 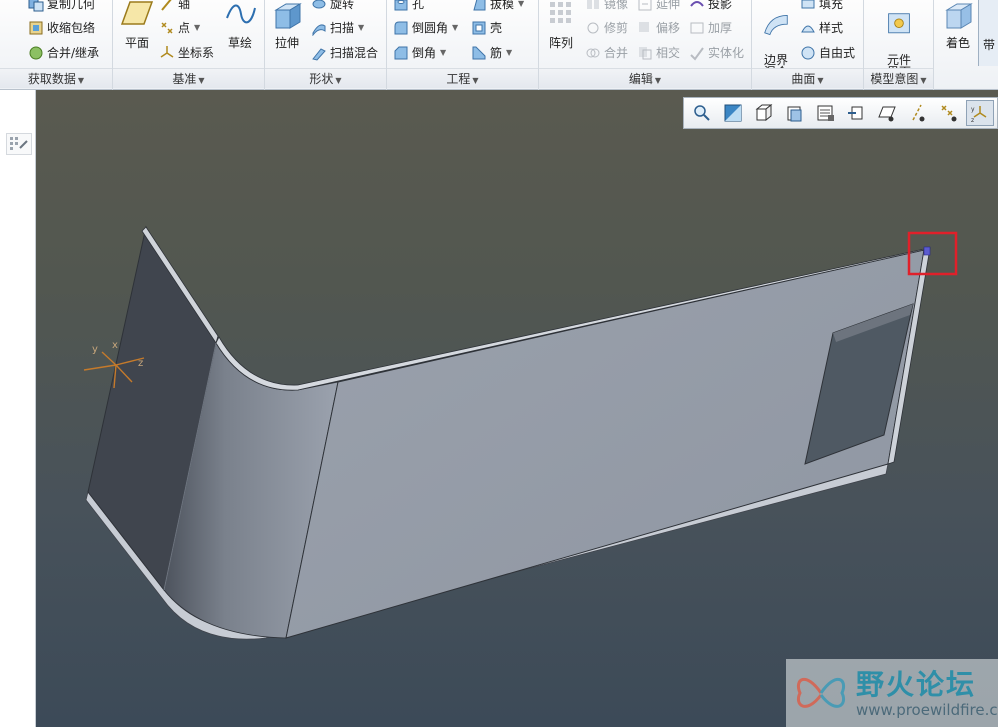 What do you see at coordinates (697, 54) in the screenshot?
I see `solidify-icon` at bounding box center [697, 54].